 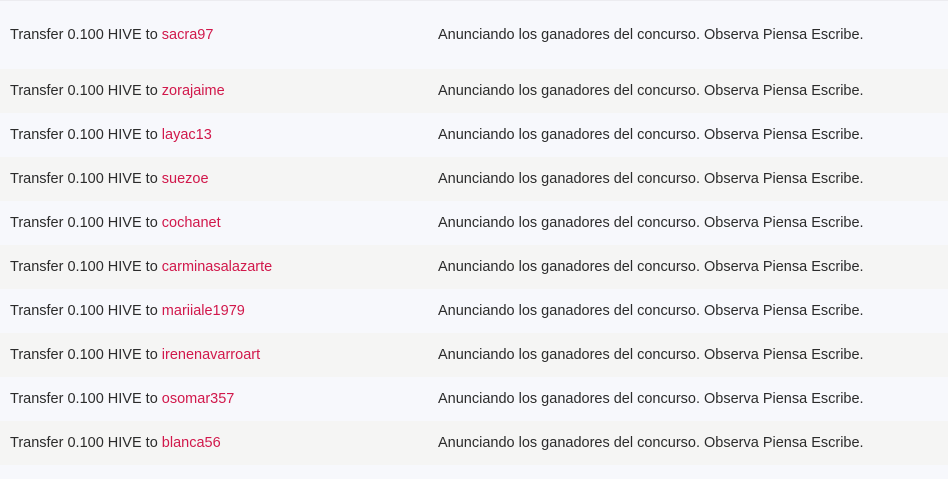 I want to click on transfer-description: Transfer 0.100 HIVE to sacra97, so click(x=219, y=35).